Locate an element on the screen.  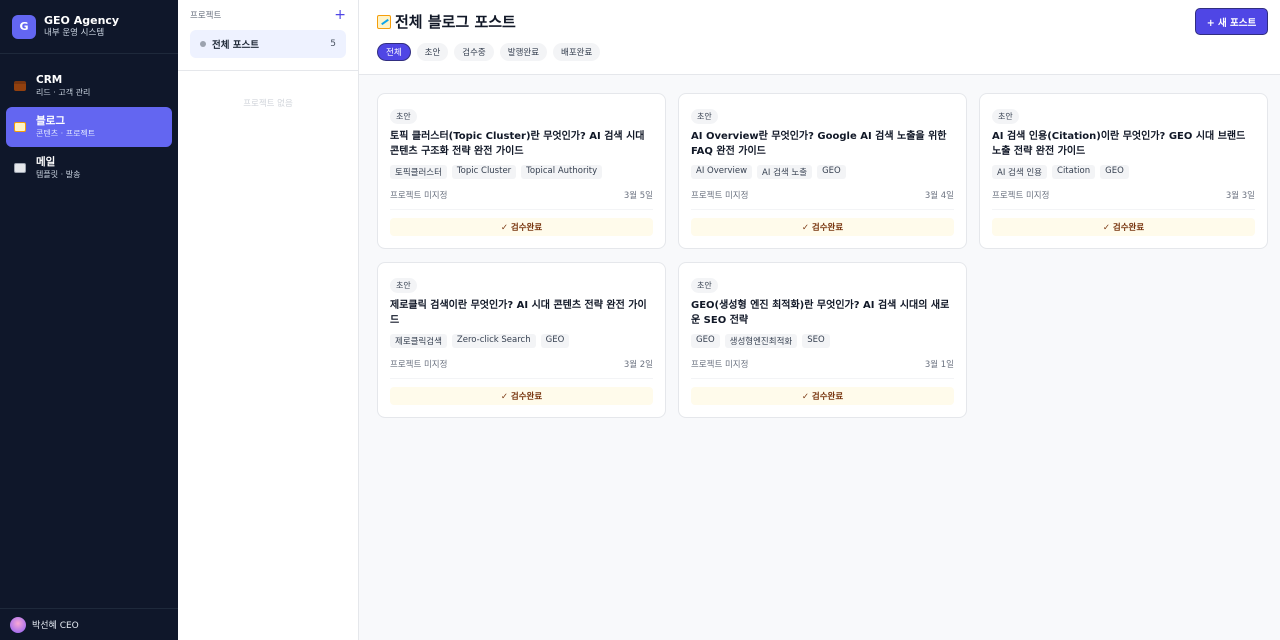
projects-empty-text: 프로젝트 없음 is located at coordinates (268, 104).